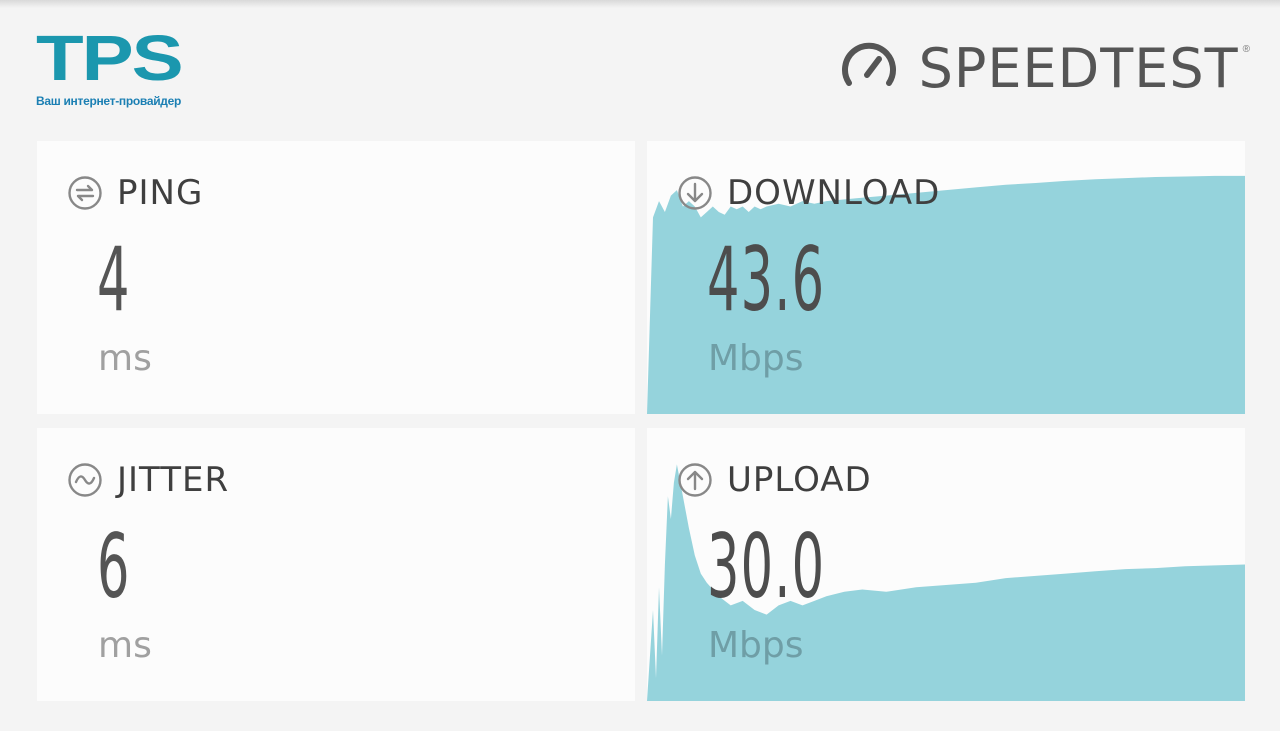  What do you see at coordinates (1078, 68) in the screenshot?
I see `speedtest-wordmark: SPEEDTEST` at bounding box center [1078, 68].